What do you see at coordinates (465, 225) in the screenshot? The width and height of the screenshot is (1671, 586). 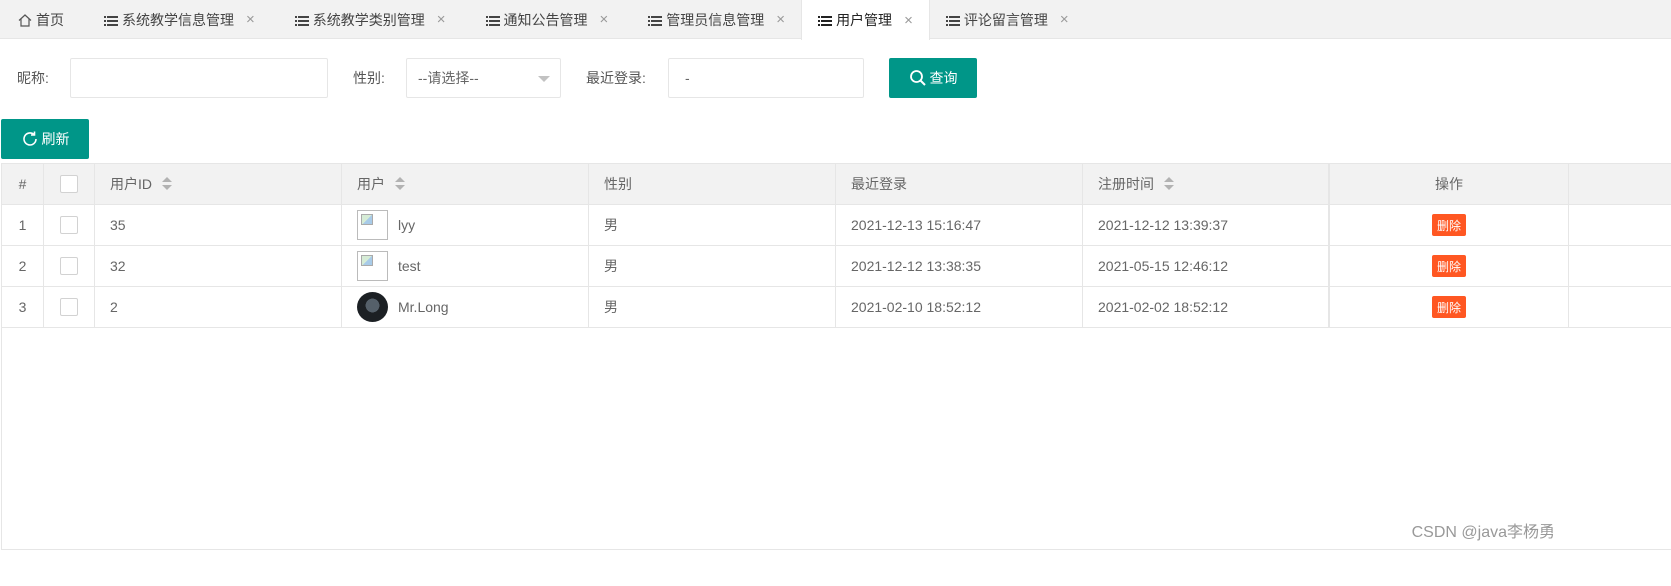 I see `user-cell: lyy` at bounding box center [465, 225].